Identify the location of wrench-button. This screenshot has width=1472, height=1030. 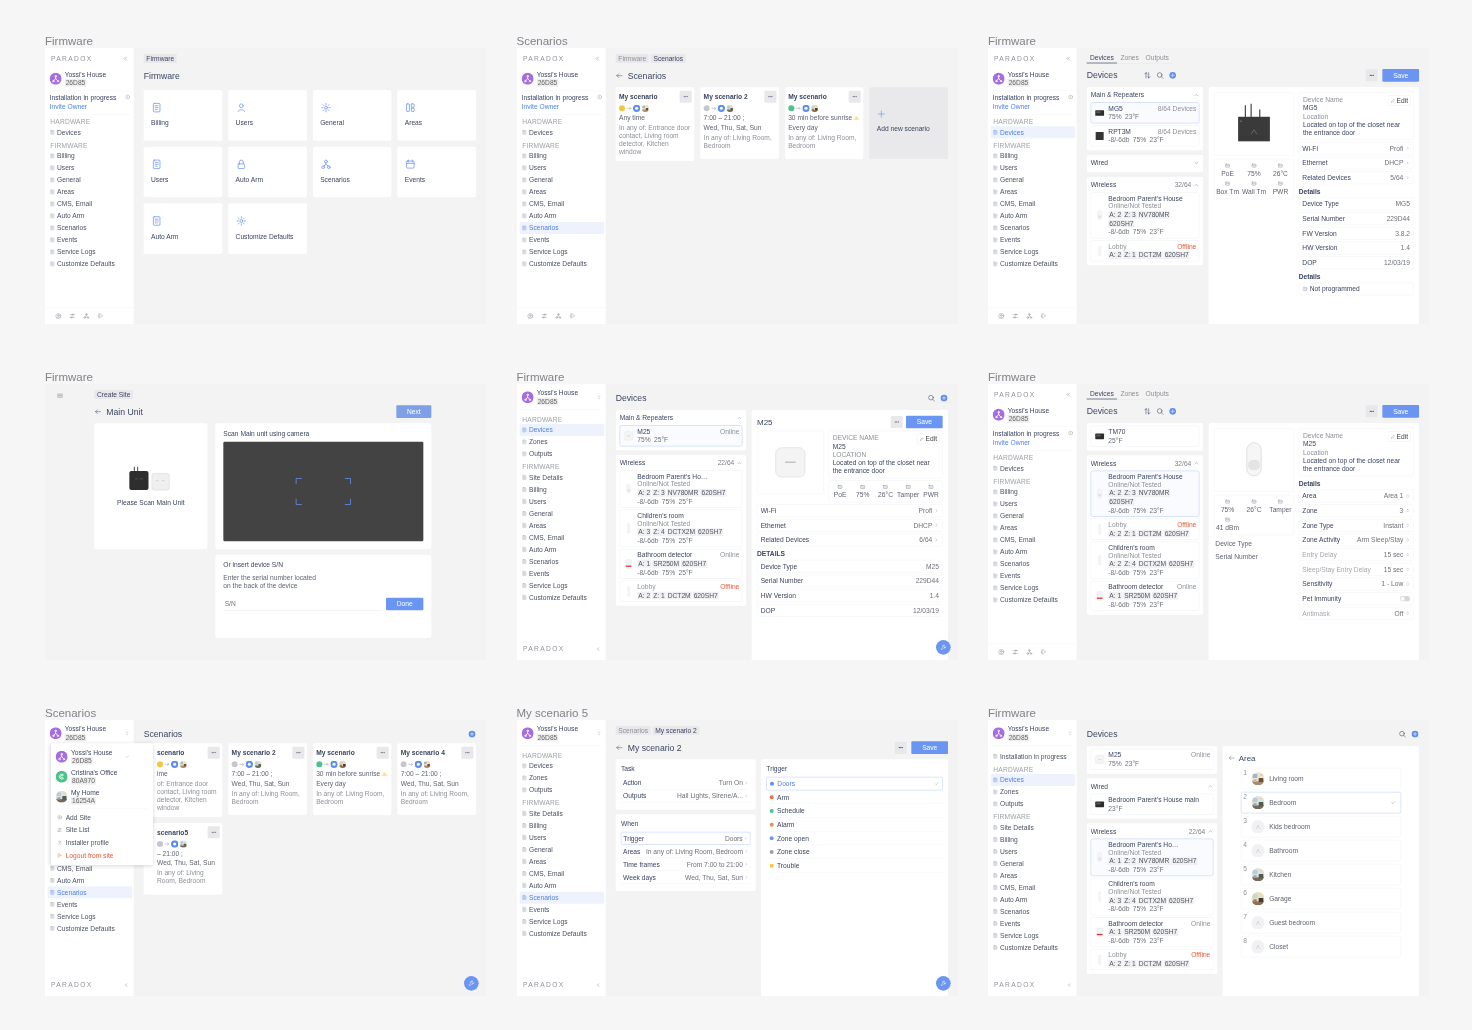
(471, 983).